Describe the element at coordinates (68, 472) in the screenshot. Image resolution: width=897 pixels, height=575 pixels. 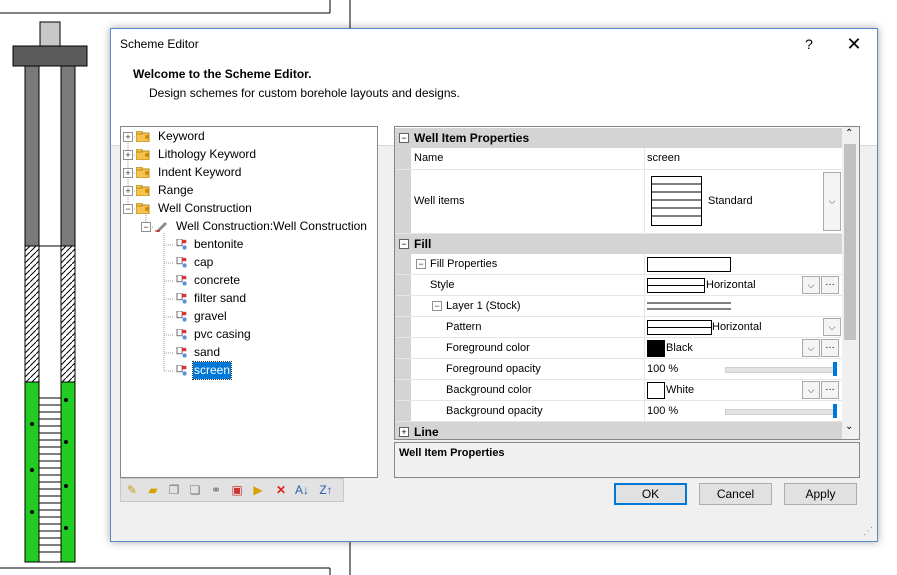
I see `right-screen-pack` at that location.